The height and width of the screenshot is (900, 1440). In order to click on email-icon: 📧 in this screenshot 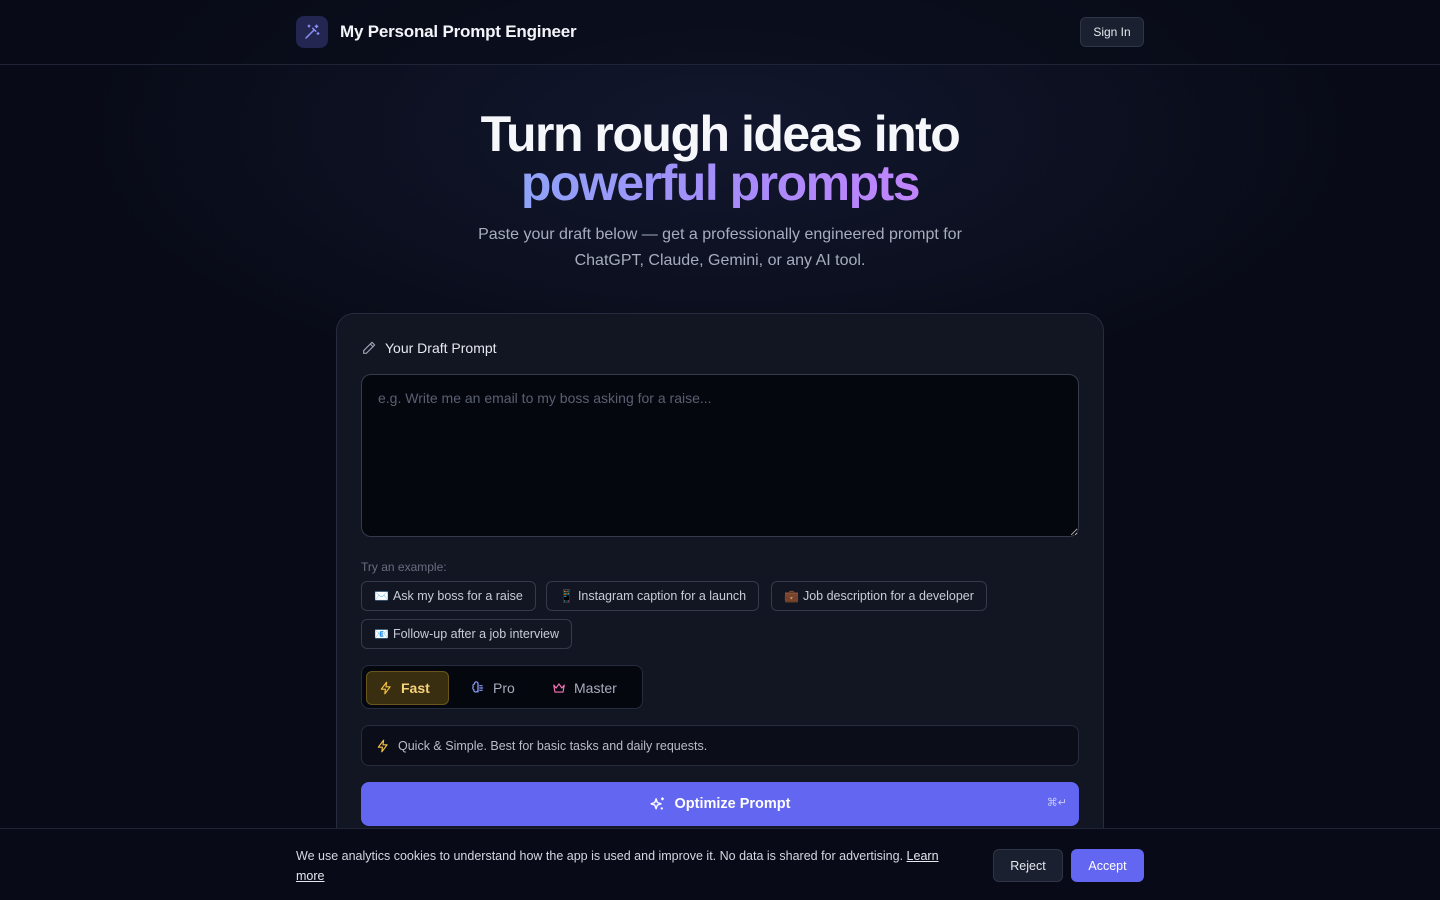, I will do `click(381, 634)`.